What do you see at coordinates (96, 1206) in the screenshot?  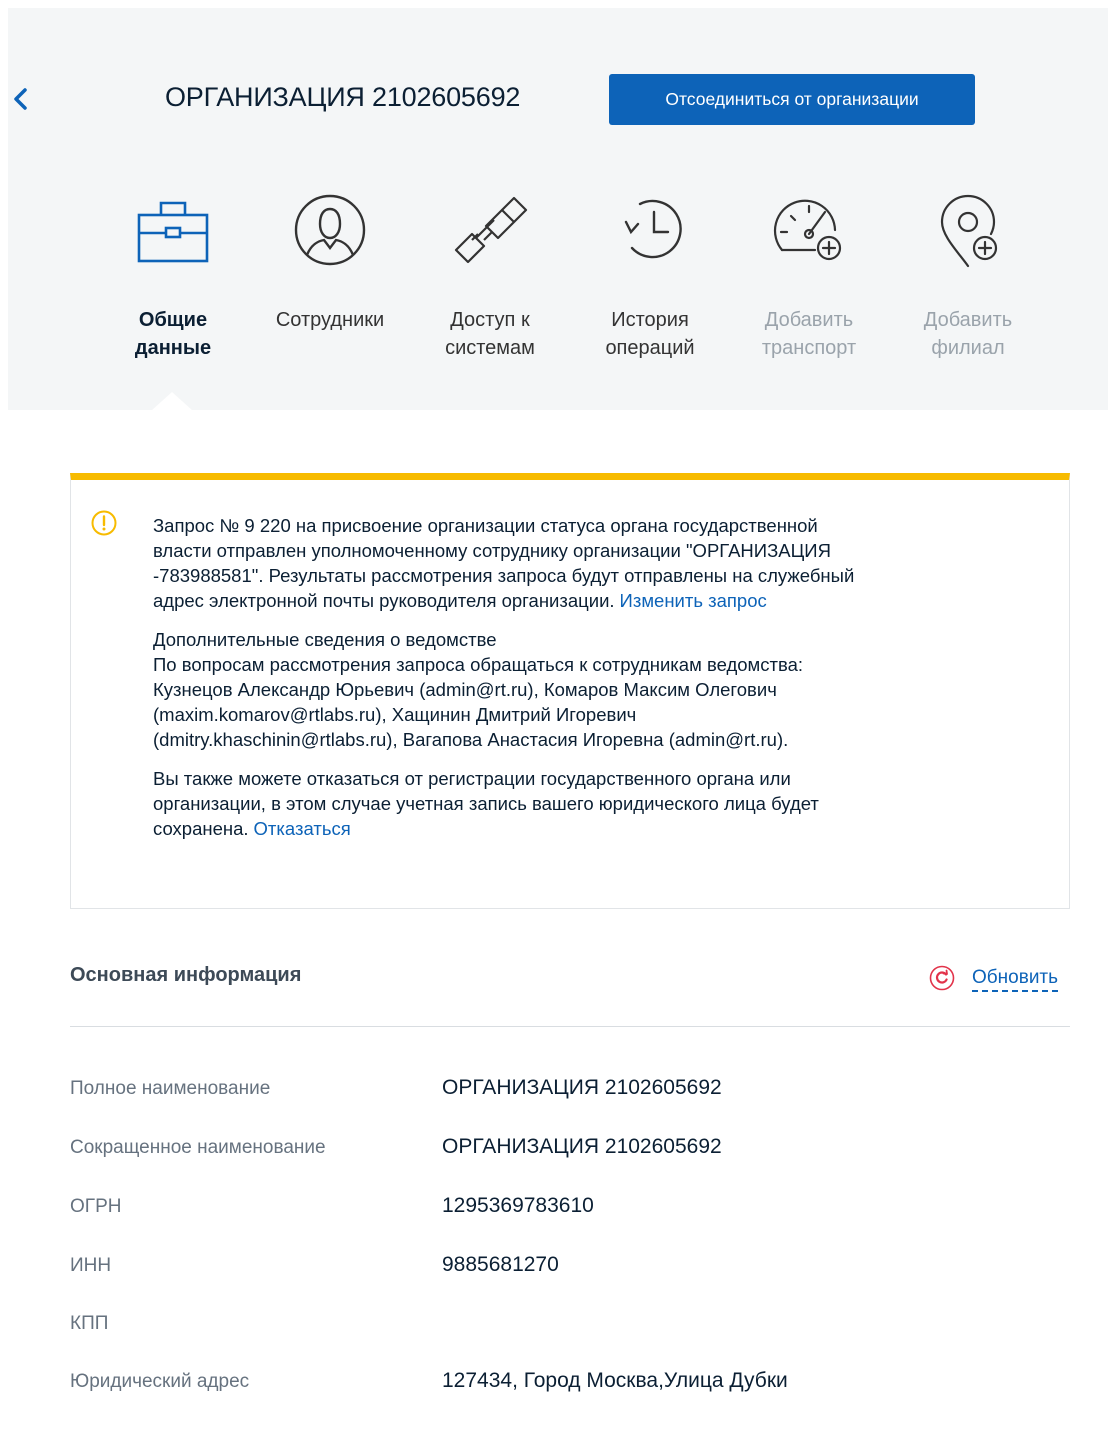 I see `info-label: ОГРН` at bounding box center [96, 1206].